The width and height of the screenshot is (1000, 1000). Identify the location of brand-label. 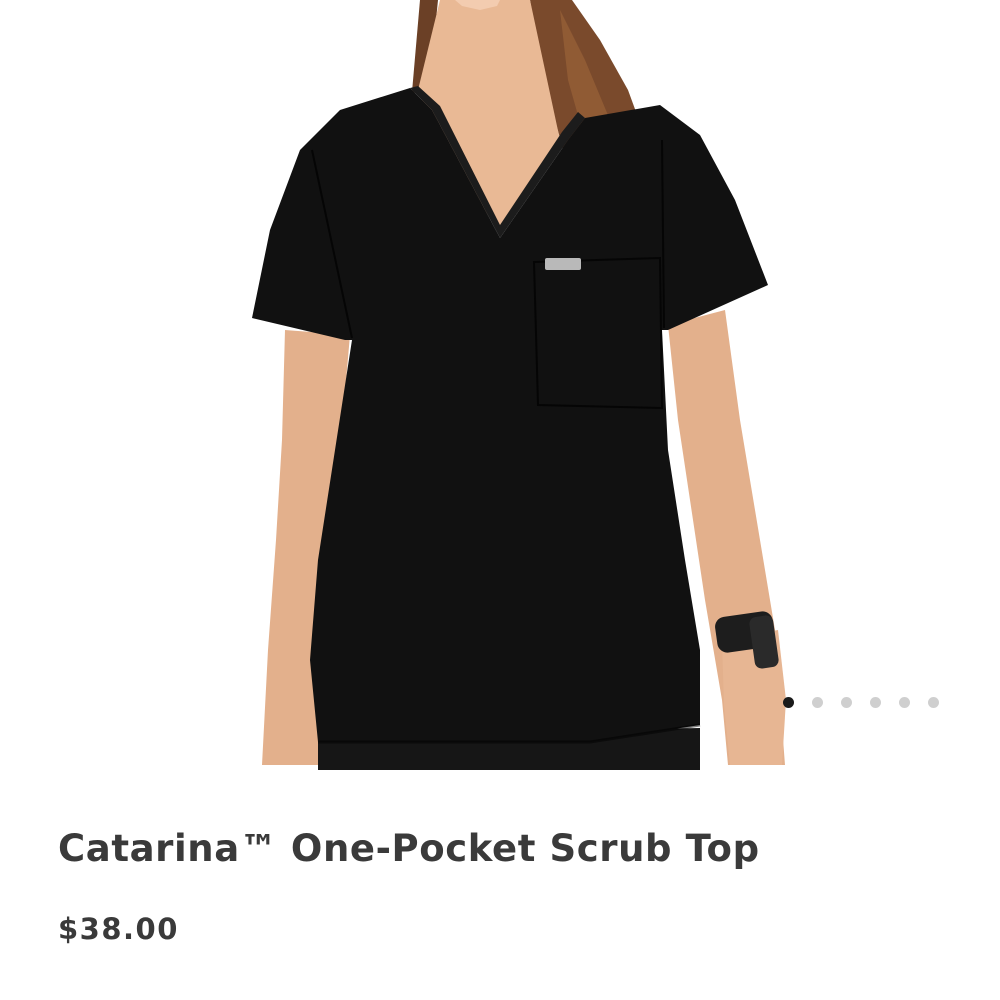
(563, 264).